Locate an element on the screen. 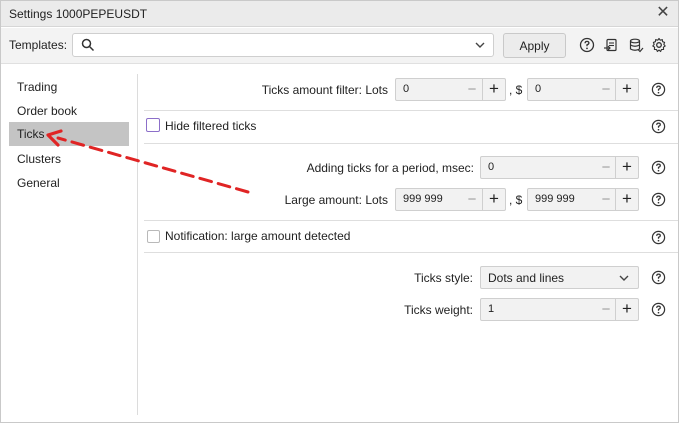 This screenshot has height=423, width=679. sidebar-item-order-book: Order book is located at coordinates (69, 111).